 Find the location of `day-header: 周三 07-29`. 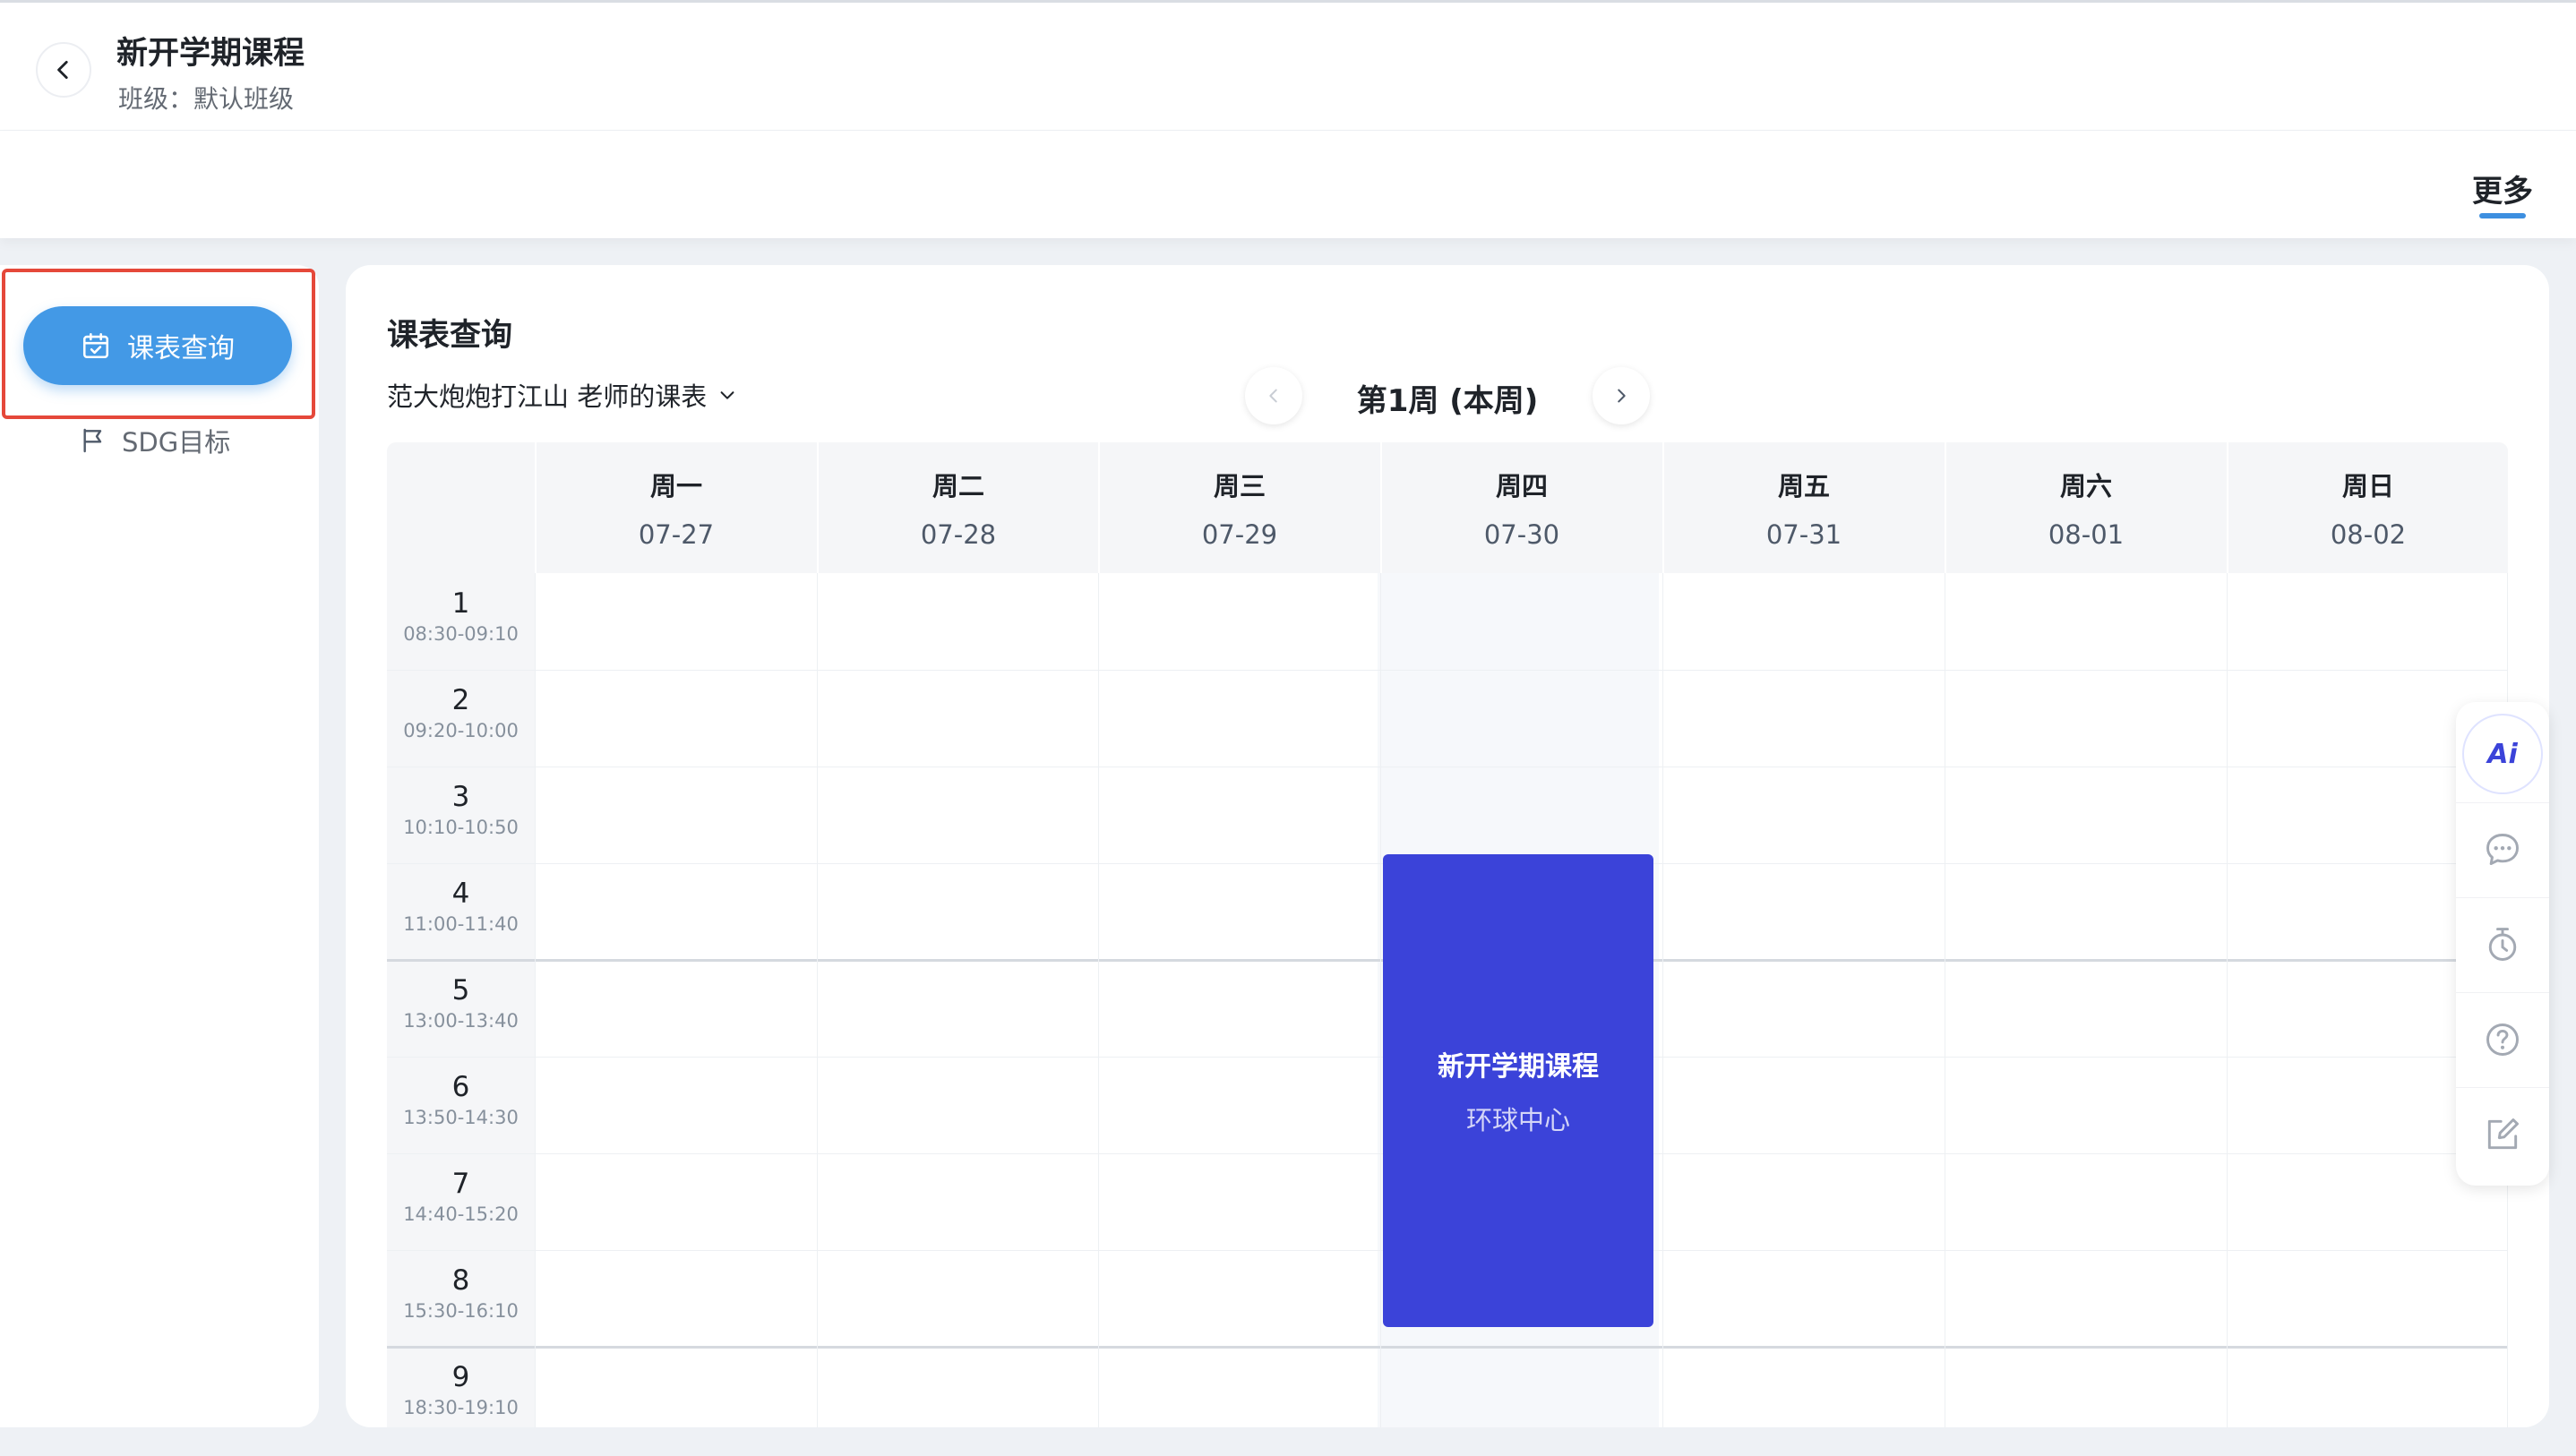

day-header: 周三 07-29 is located at coordinates (1238, 507).